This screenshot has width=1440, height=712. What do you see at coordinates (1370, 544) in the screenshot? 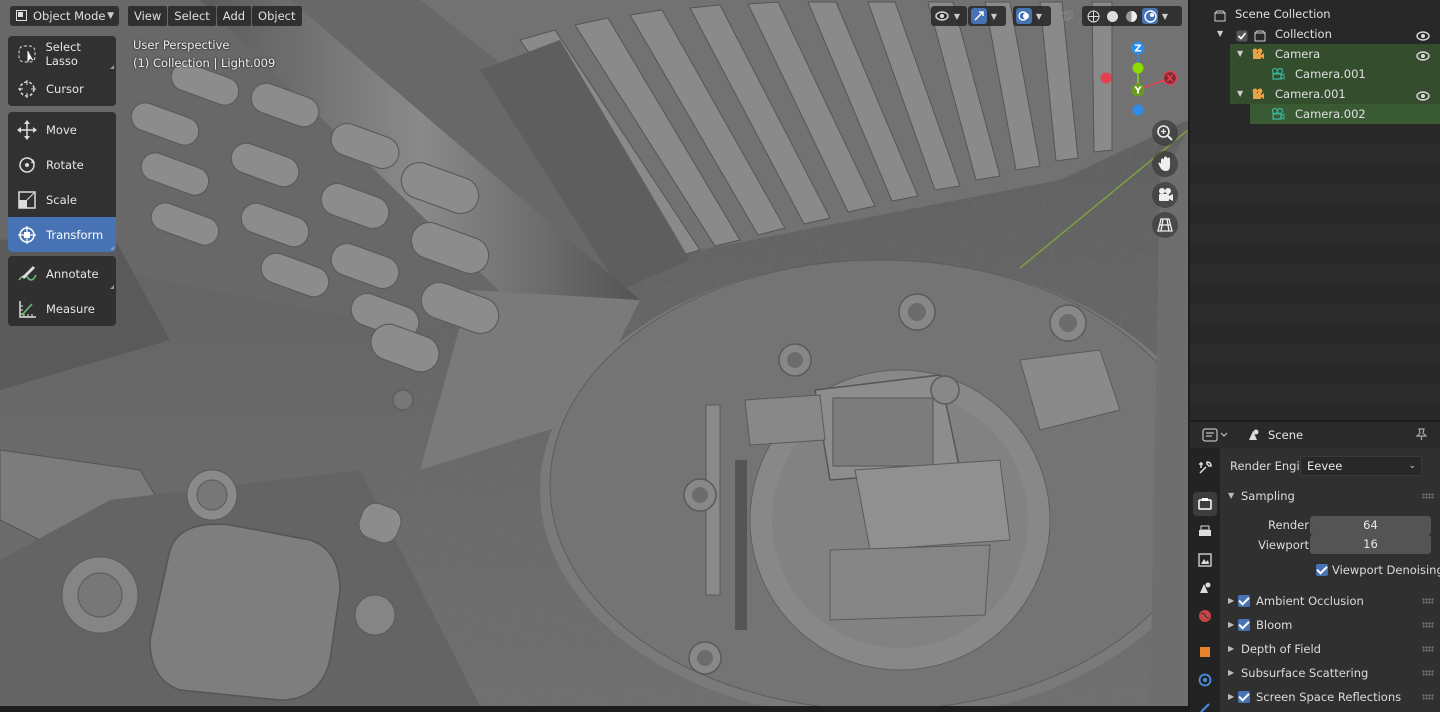
I see `samples-viewport-field: 16` at bounding box center [1370, 544].